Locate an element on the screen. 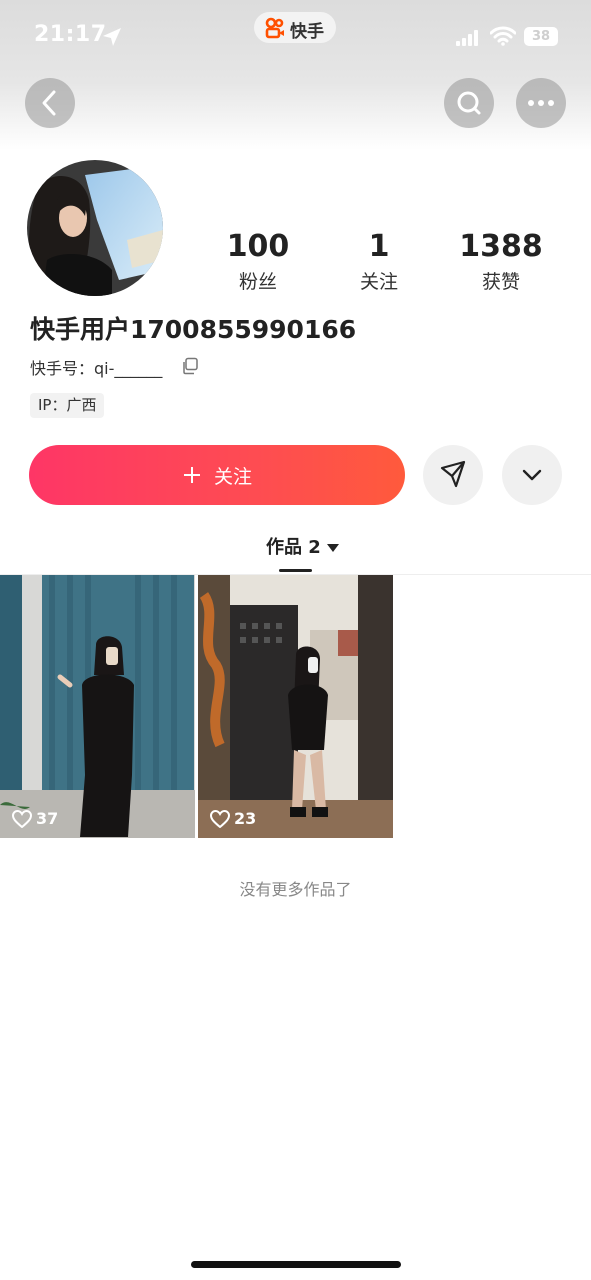  kuaishou-logo-icon is located at coordinates (274, 28).